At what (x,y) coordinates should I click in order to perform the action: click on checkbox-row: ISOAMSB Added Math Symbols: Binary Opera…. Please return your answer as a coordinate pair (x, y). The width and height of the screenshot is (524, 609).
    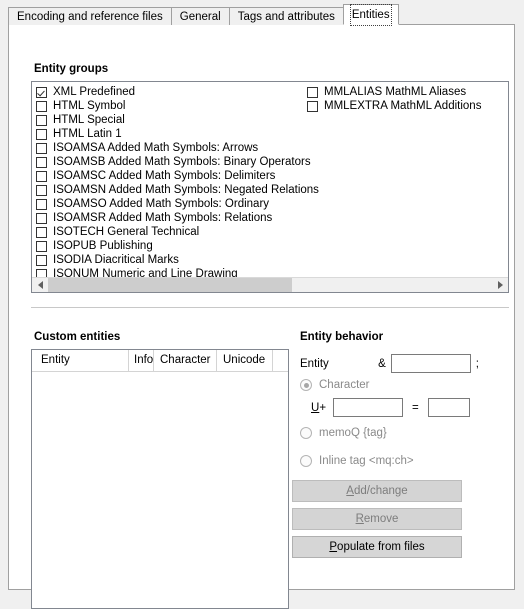
    Looking at the image, I should click on (177, 162).